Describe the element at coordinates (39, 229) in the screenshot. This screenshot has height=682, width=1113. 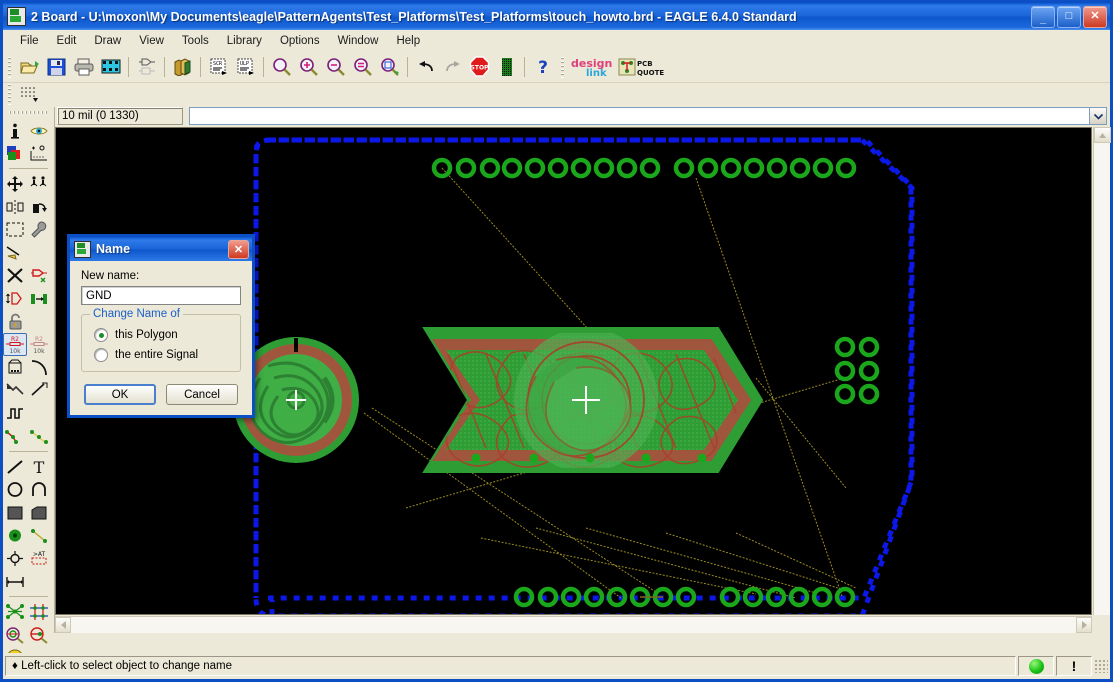
I see `change-icon` at that location.